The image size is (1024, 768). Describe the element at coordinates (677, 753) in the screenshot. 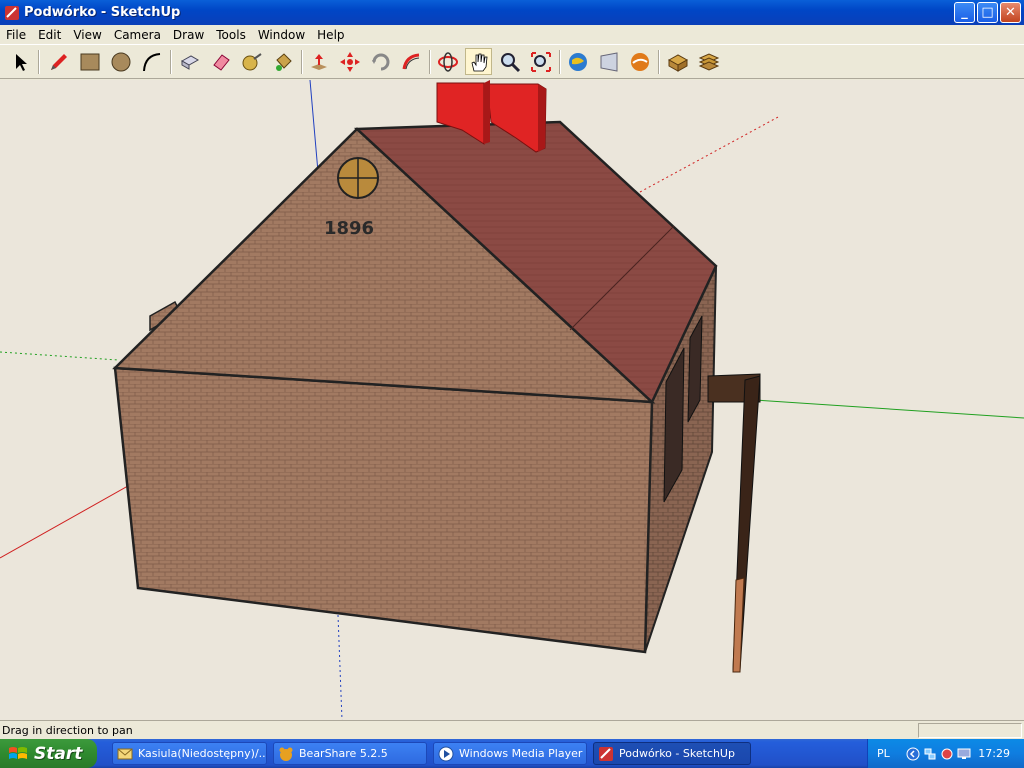

I see `task-label: Podwórko - SketchUp` at that location.